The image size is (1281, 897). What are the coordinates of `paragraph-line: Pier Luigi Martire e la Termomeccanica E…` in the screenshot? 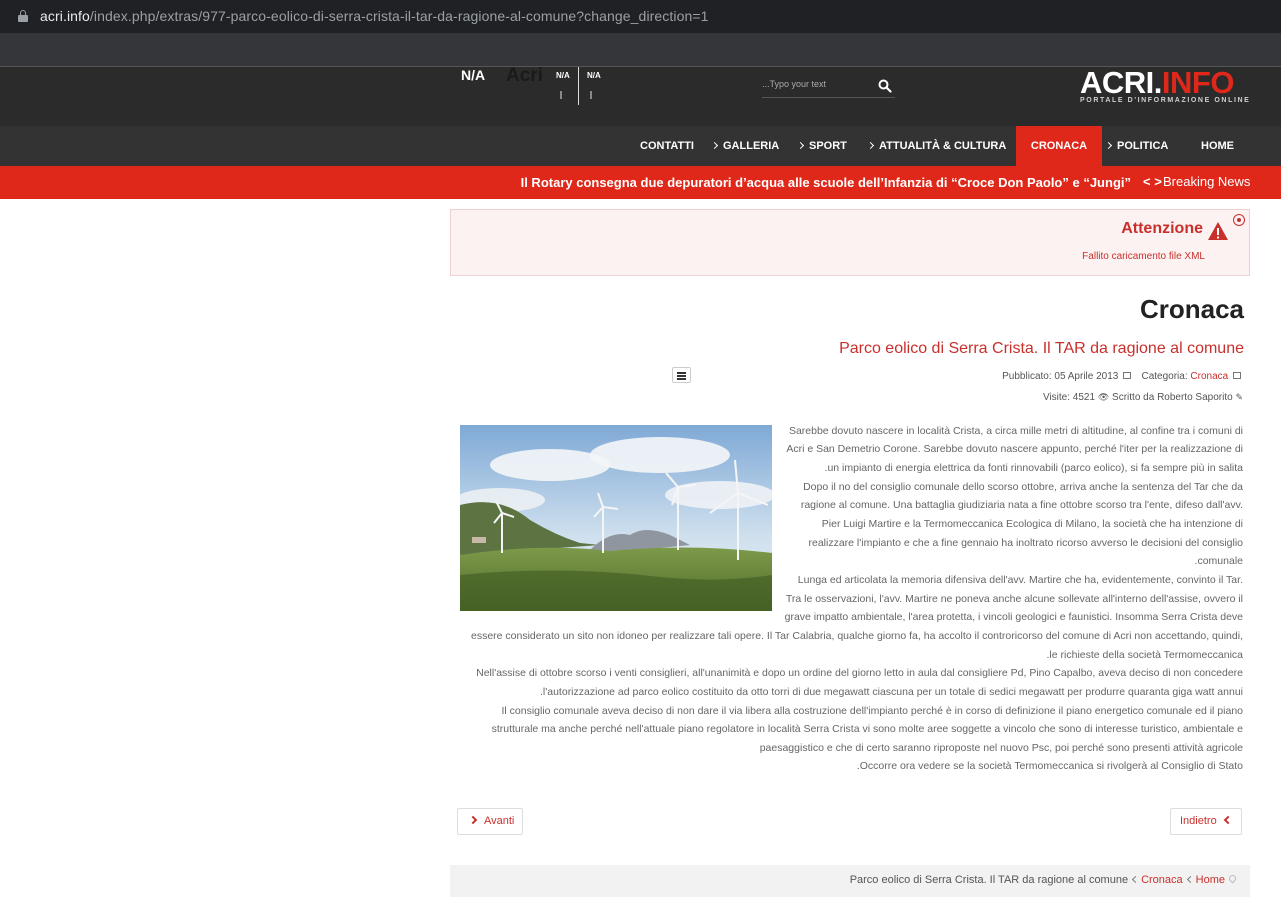 It's located at (1032, 524).